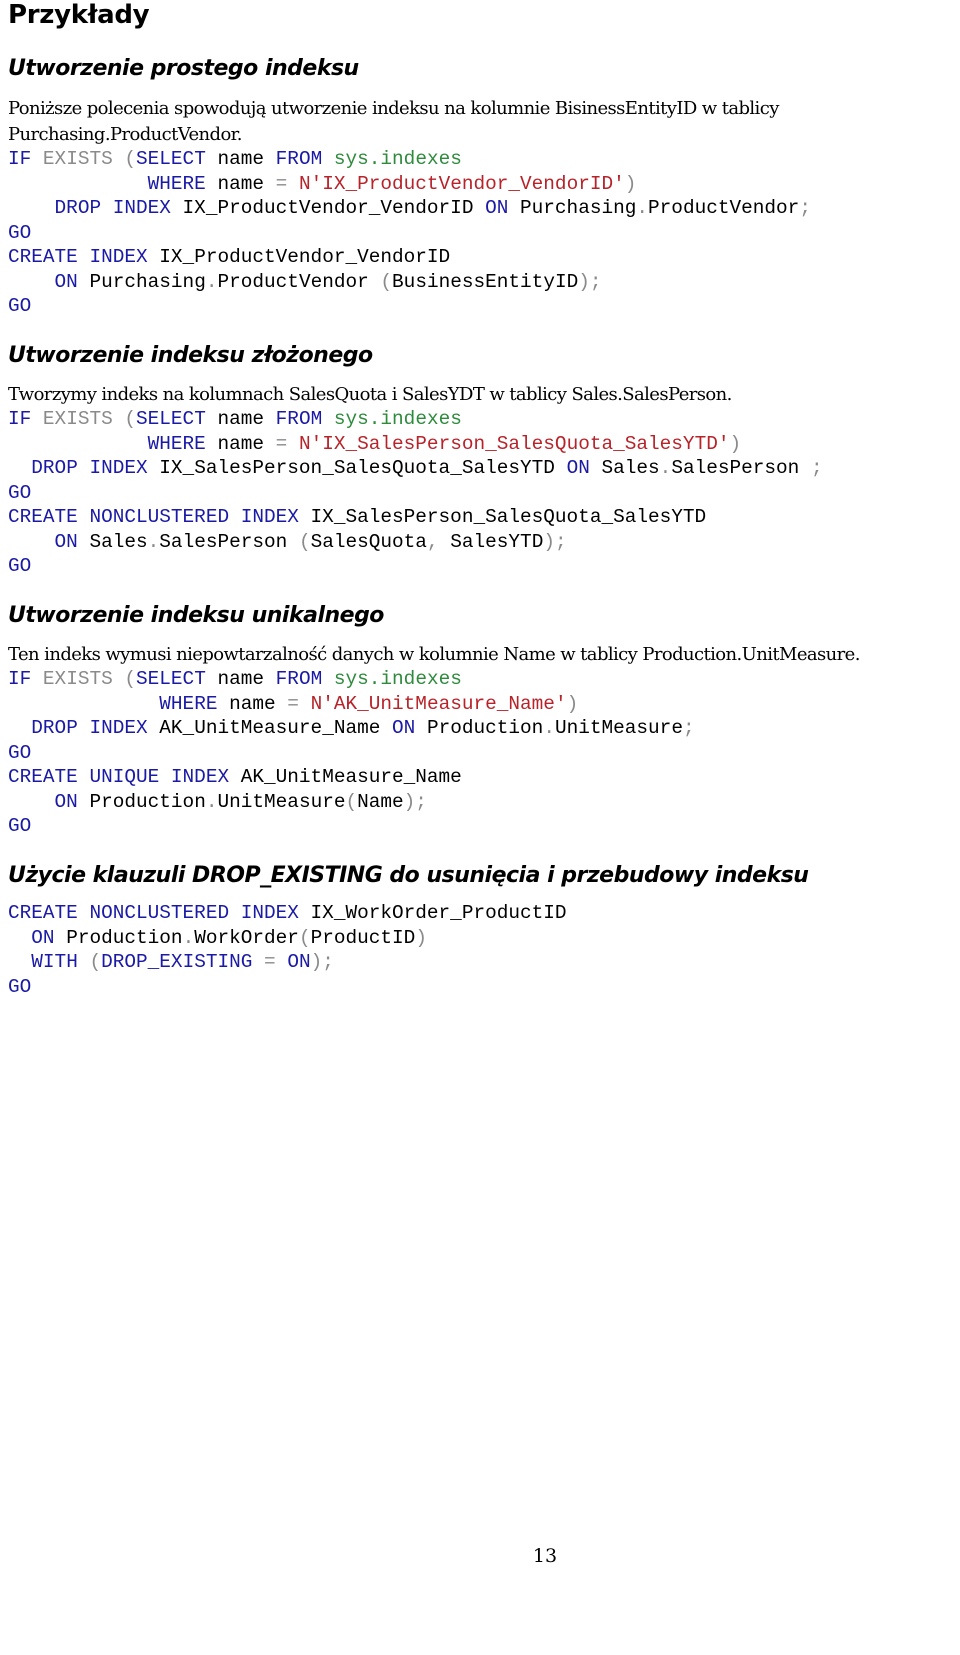  I want to click on sql-text: SalesYTD, so click(497, 541).